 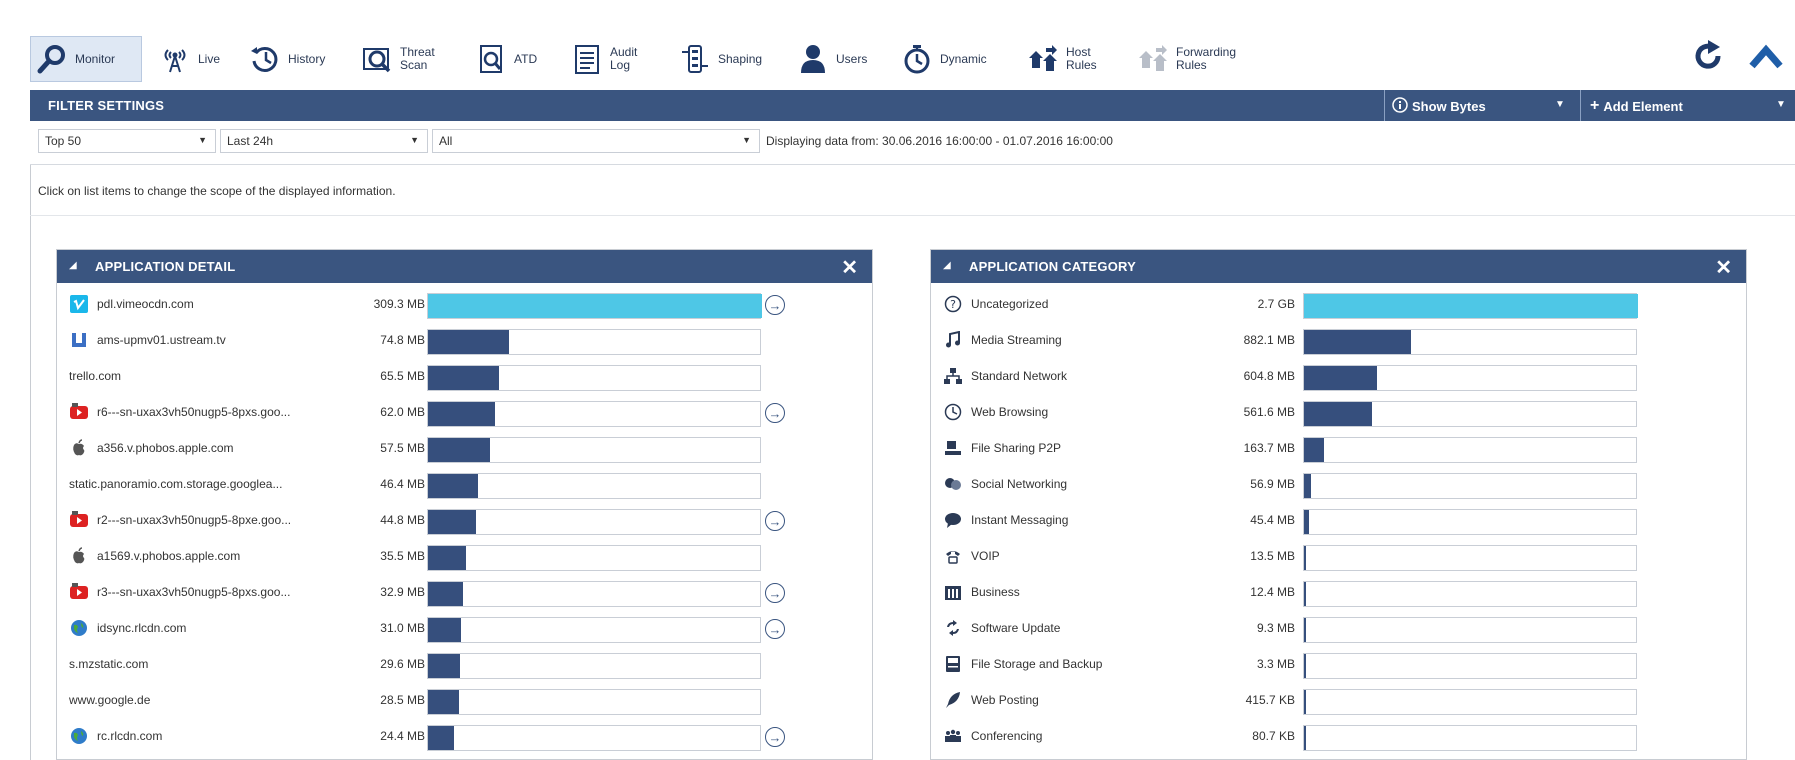 I want to click on toolbar-audit-log-button: Audit Log, so click(x=603, y=59).